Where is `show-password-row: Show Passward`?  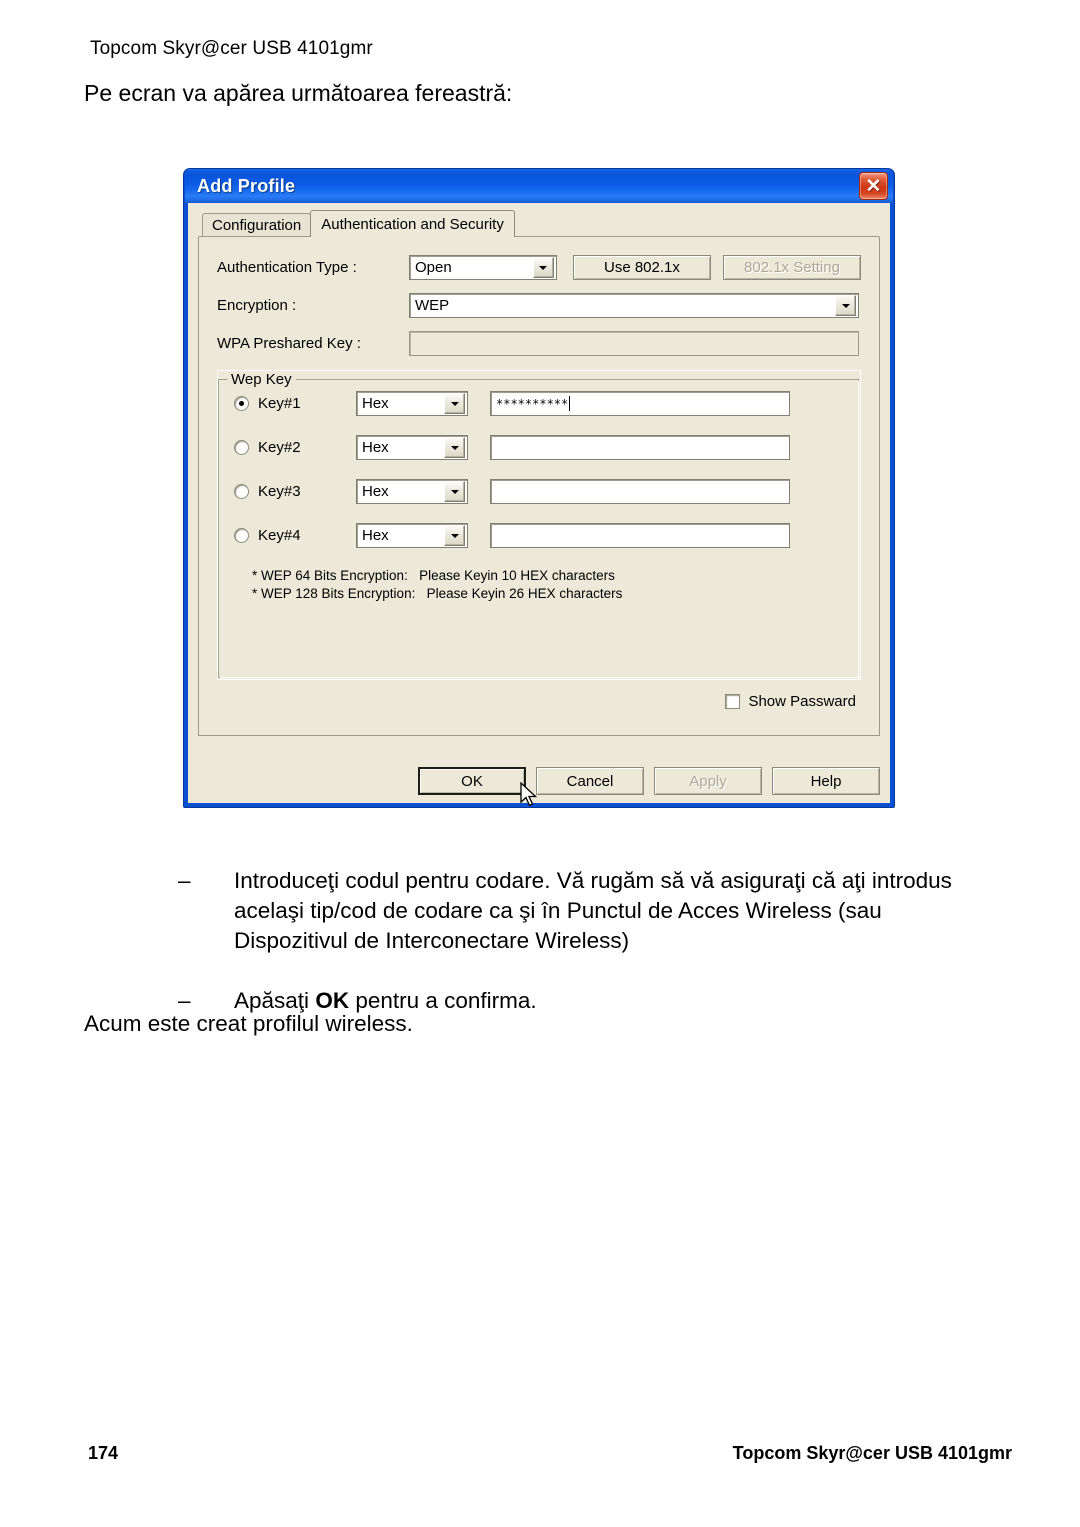 show-password-row: Show Passward is located at coordinates (539, 701).